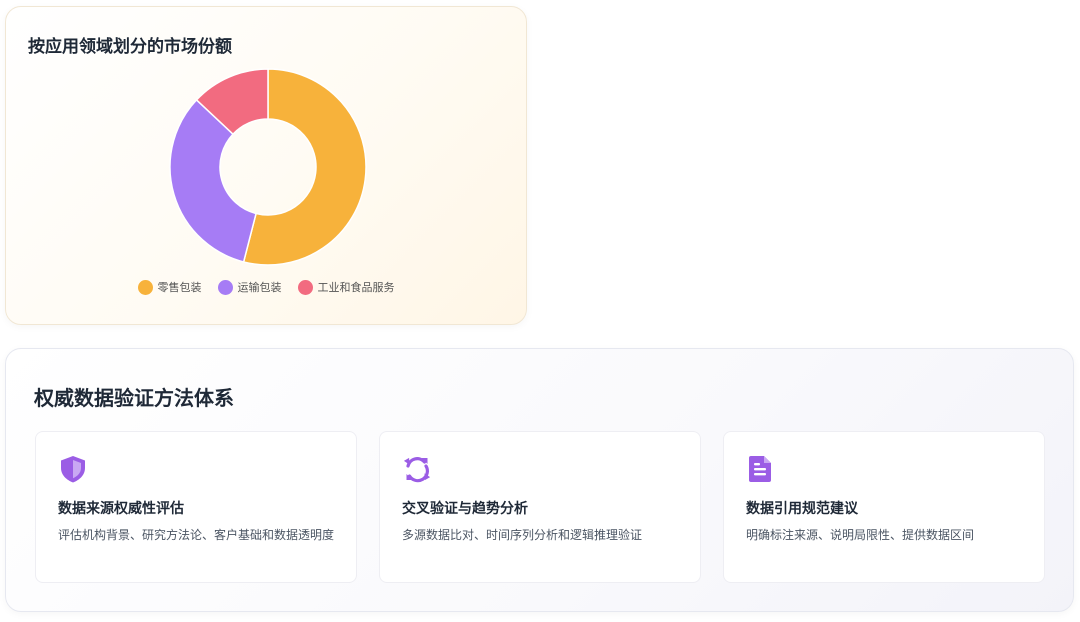 The height and width of the screenshot is (622, 1080). I want to click on legend-label: 运输包装, so click(259, 287).